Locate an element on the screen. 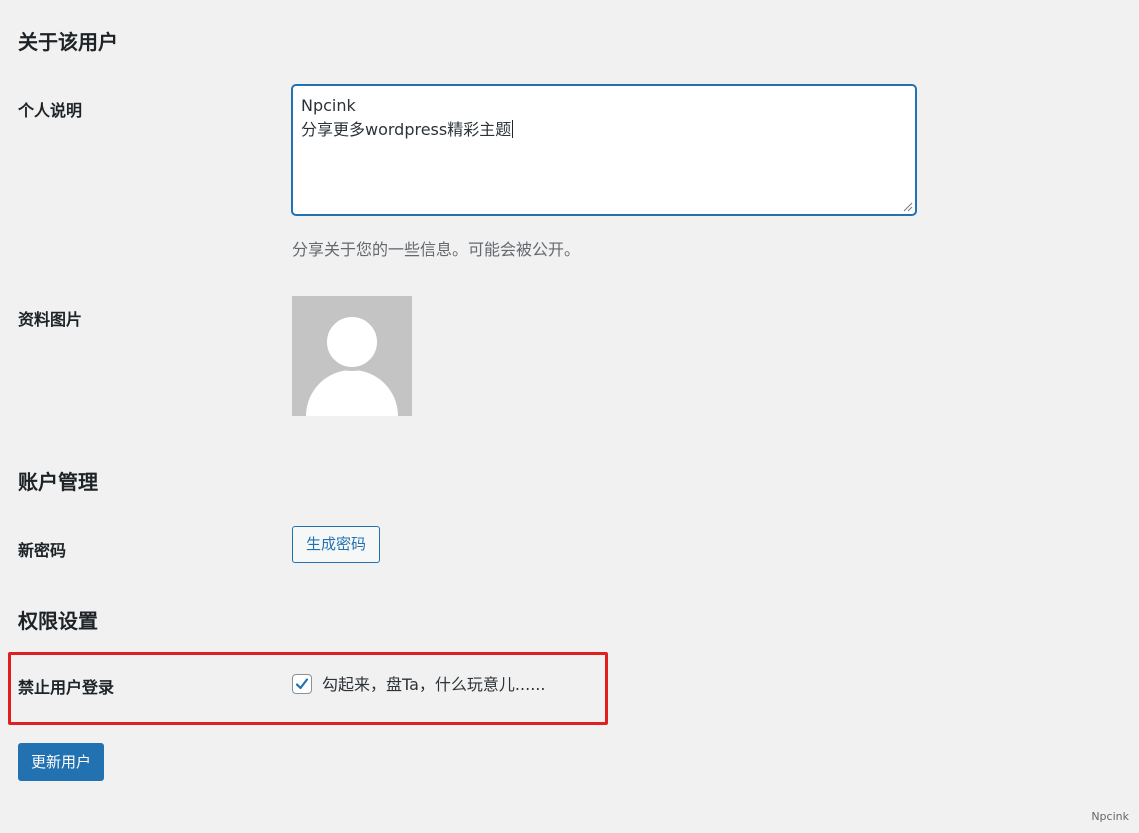 Image resolution: width=1139 pixels, height=833 pixels. section-title-about: 关于该用户 is located at coordinates (68, 42).